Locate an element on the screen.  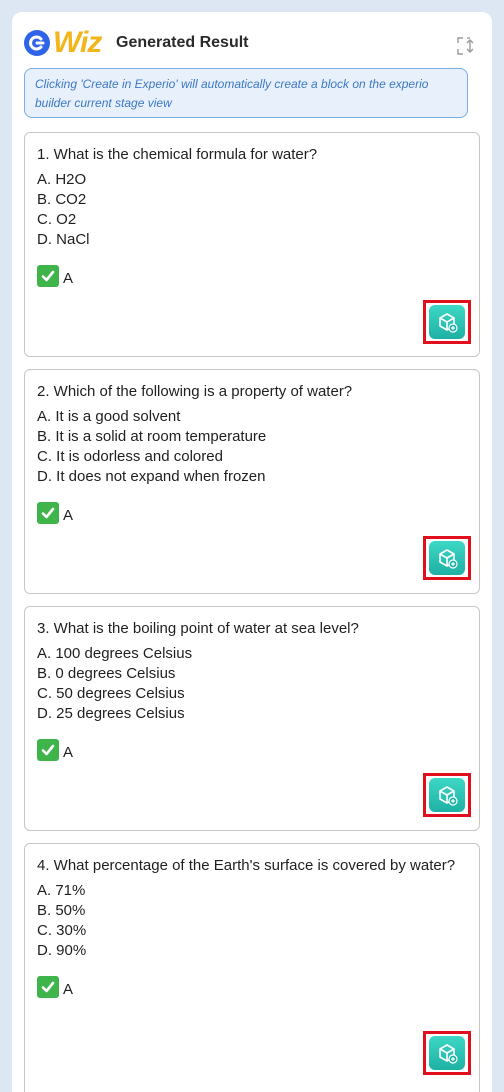
option-d: D. It does not expand when frozen is located at coordinates (151, 476).